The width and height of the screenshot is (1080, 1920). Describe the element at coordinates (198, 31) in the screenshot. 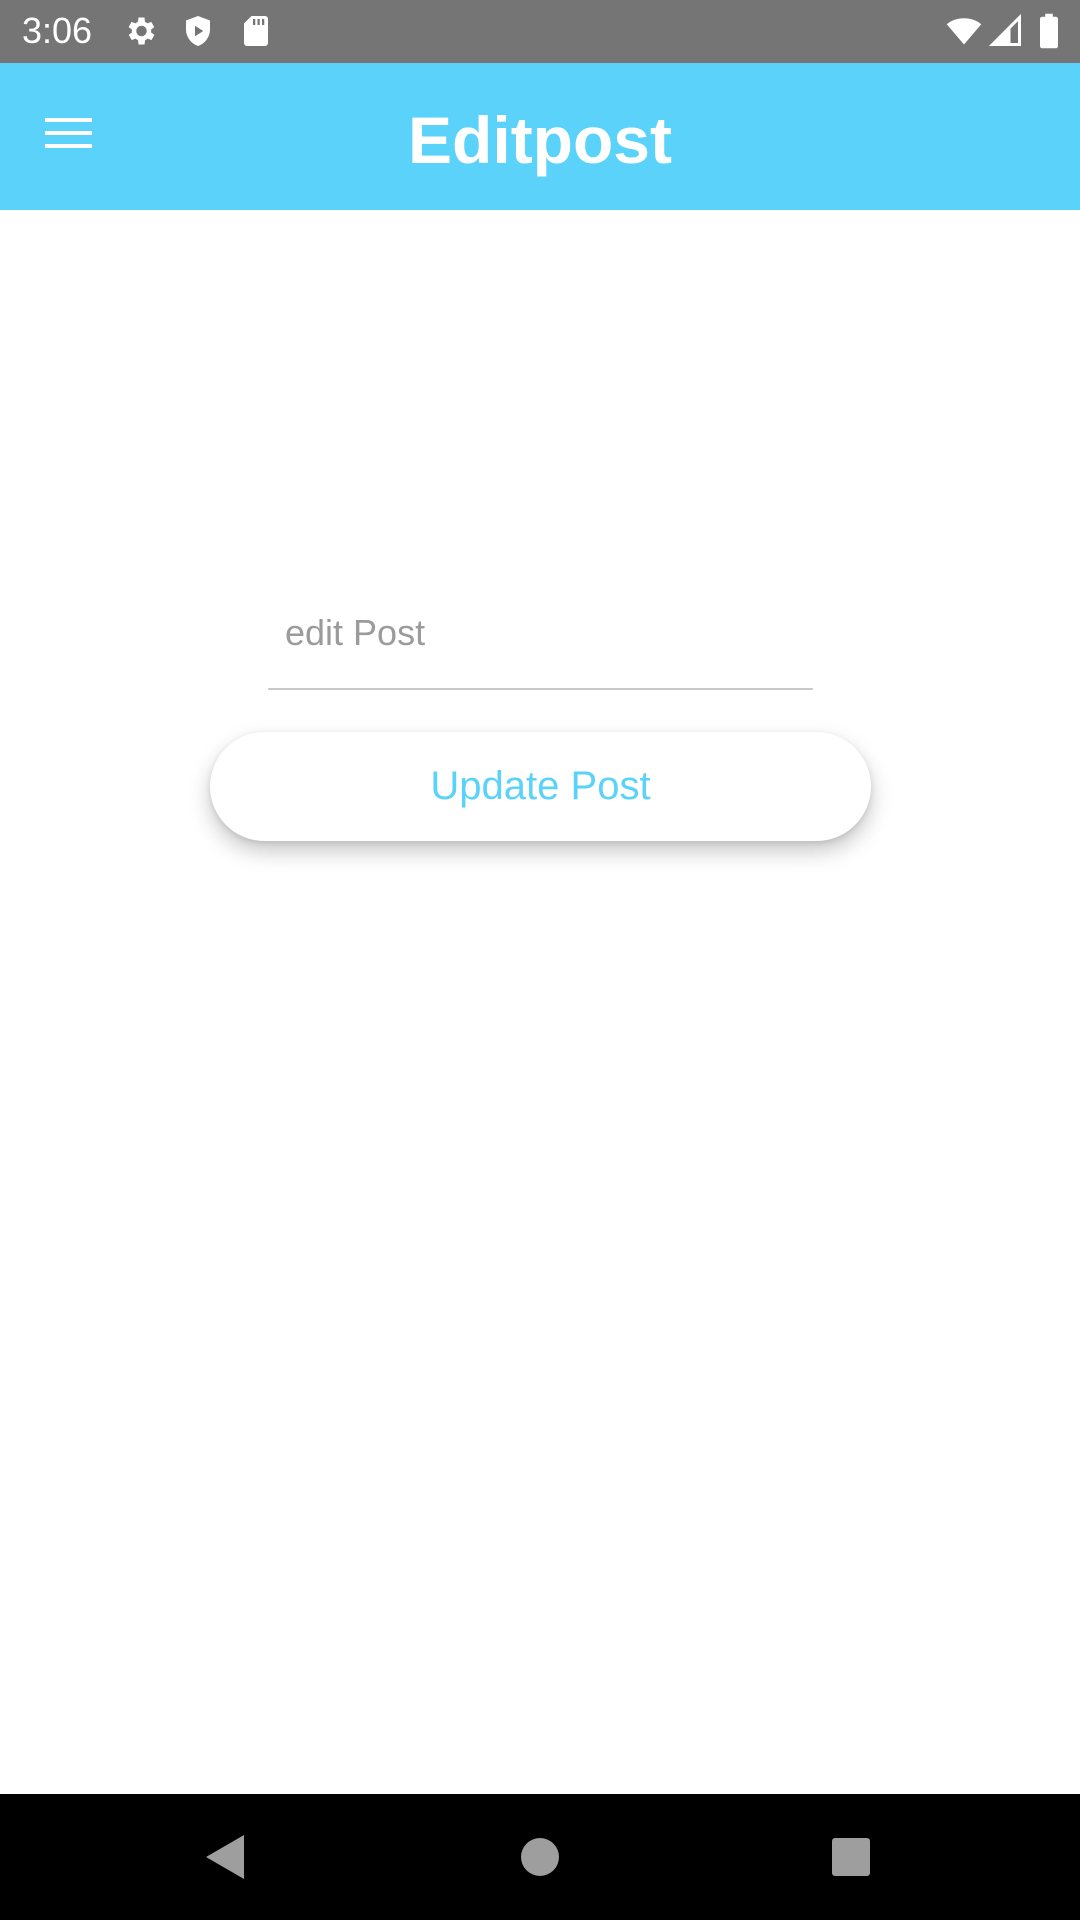

I see `shield-icon` at that location.